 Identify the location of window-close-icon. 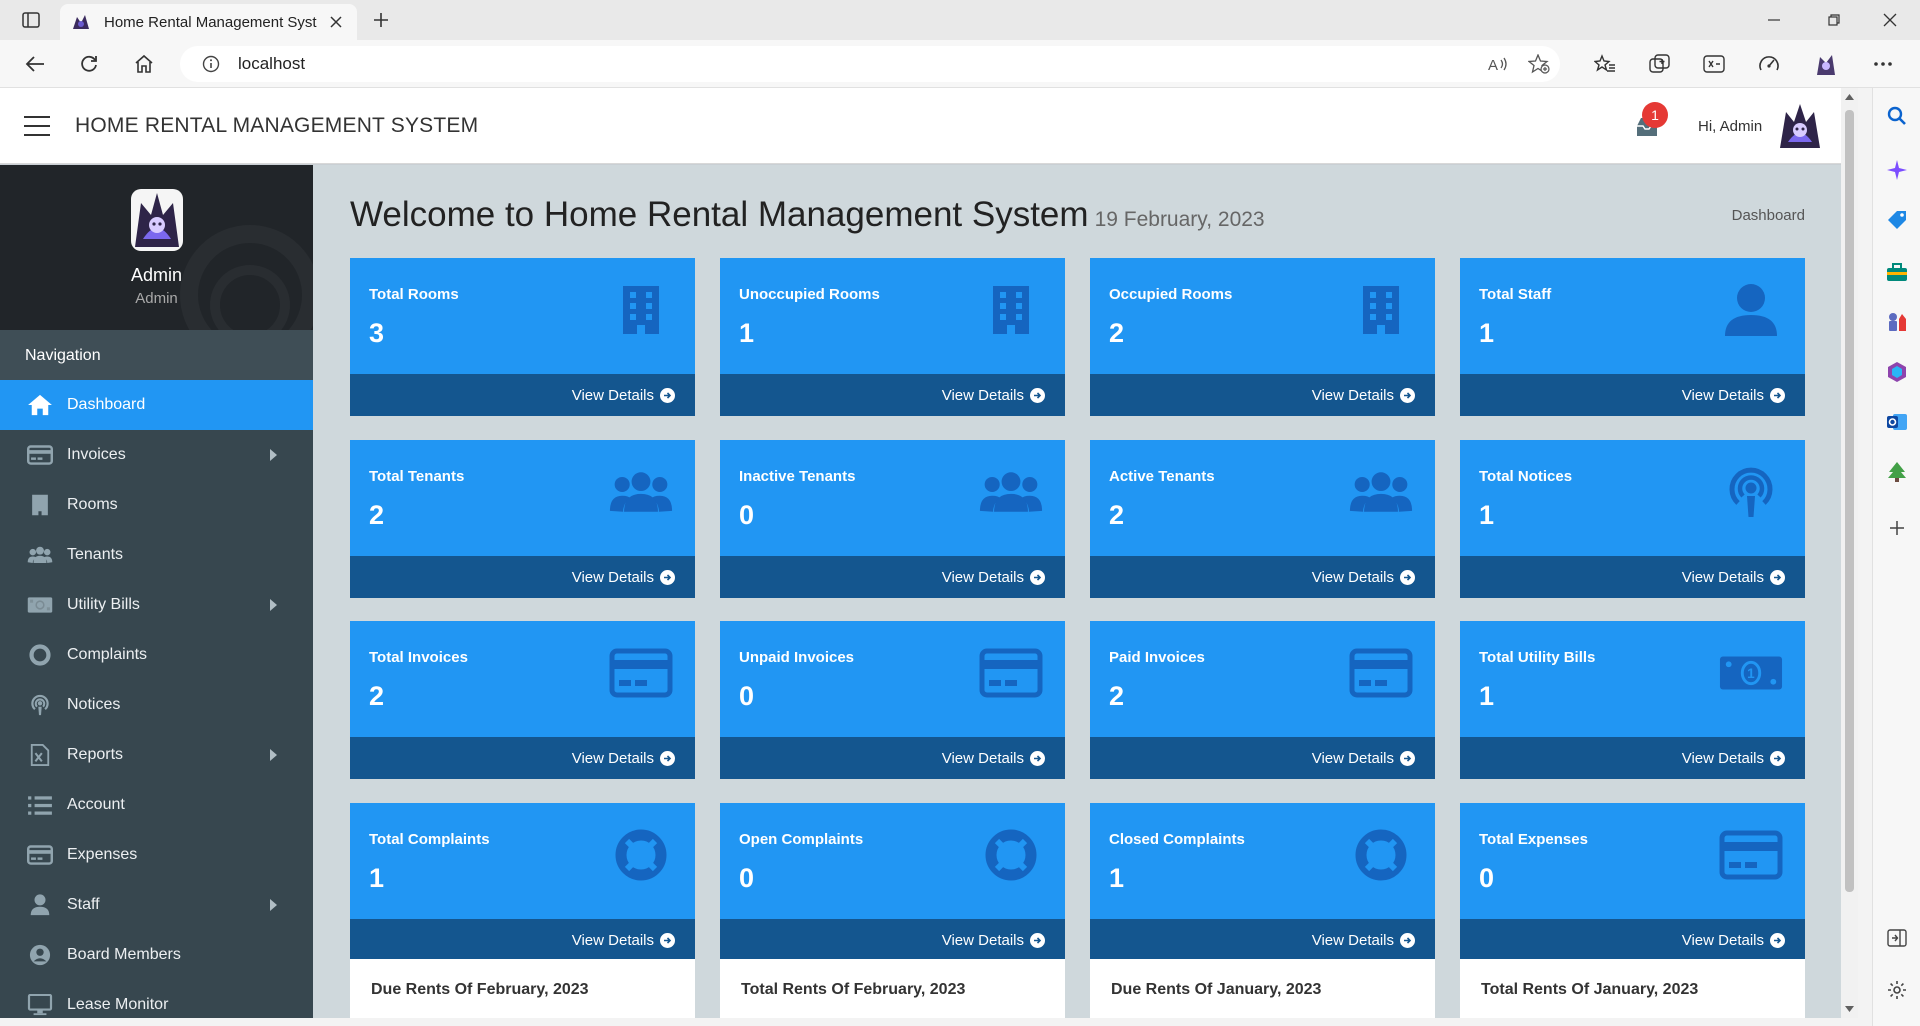
(1890, 20).